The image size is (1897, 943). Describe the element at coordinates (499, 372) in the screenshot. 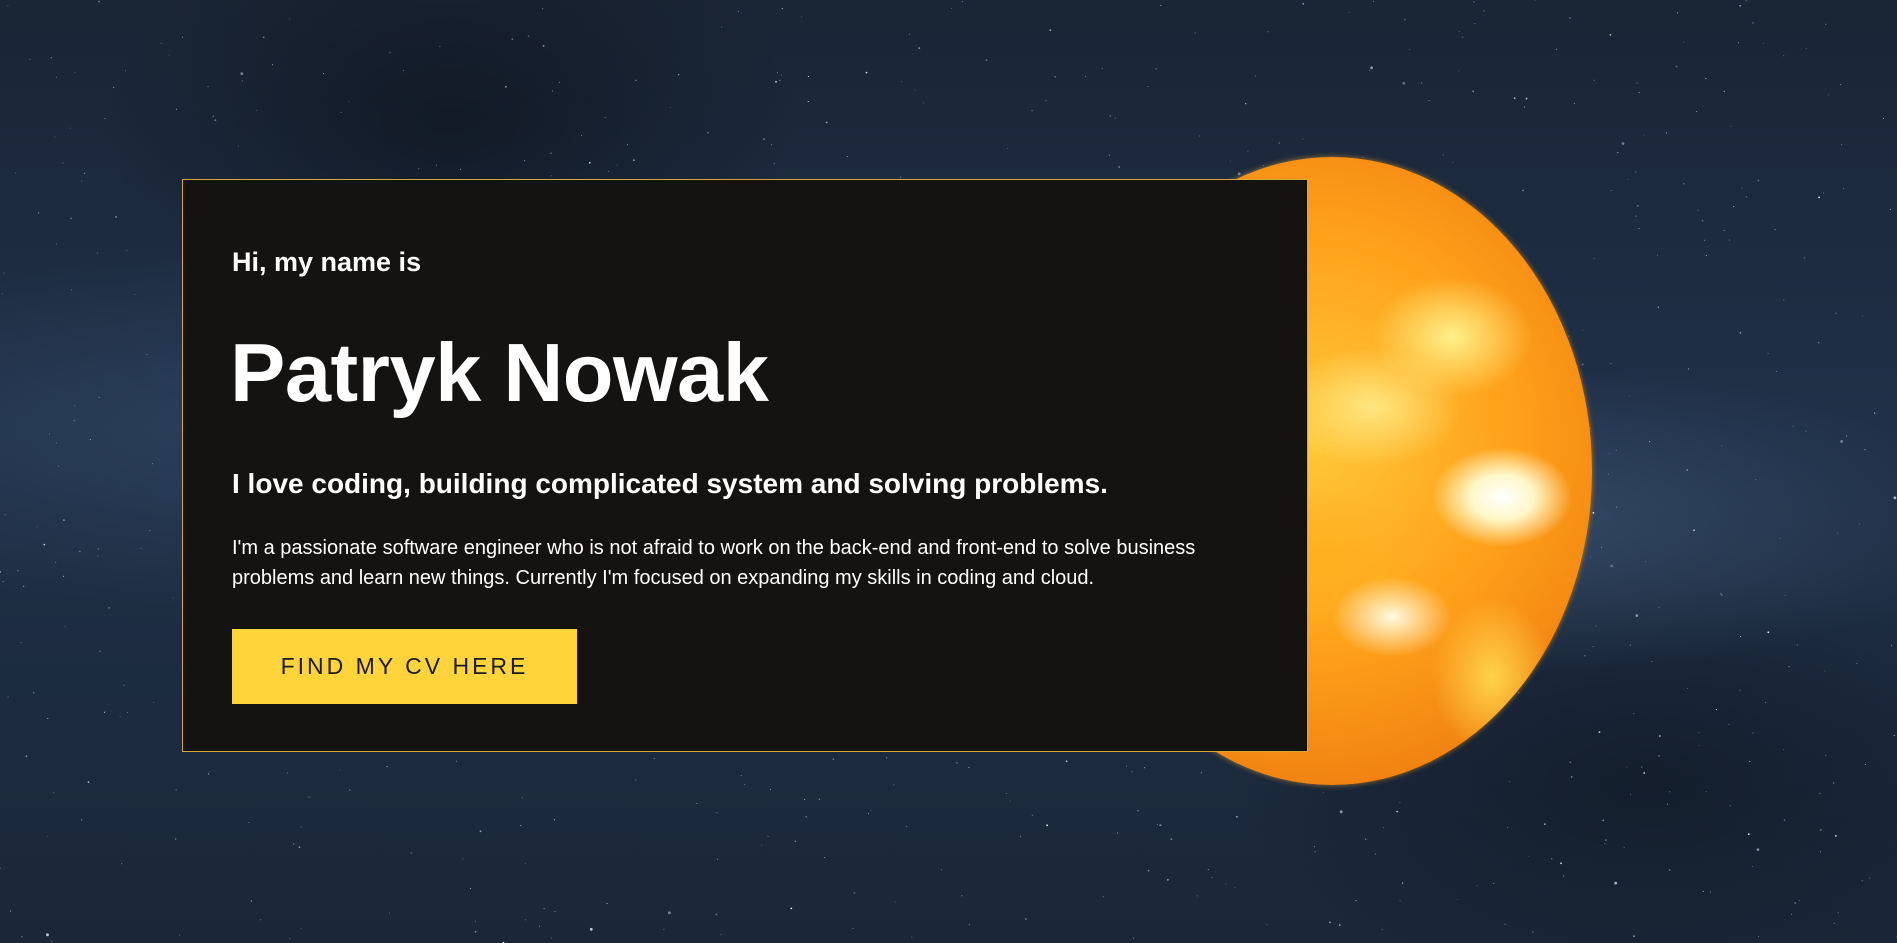

I see `page-title: Patryk Nowak` at that location.